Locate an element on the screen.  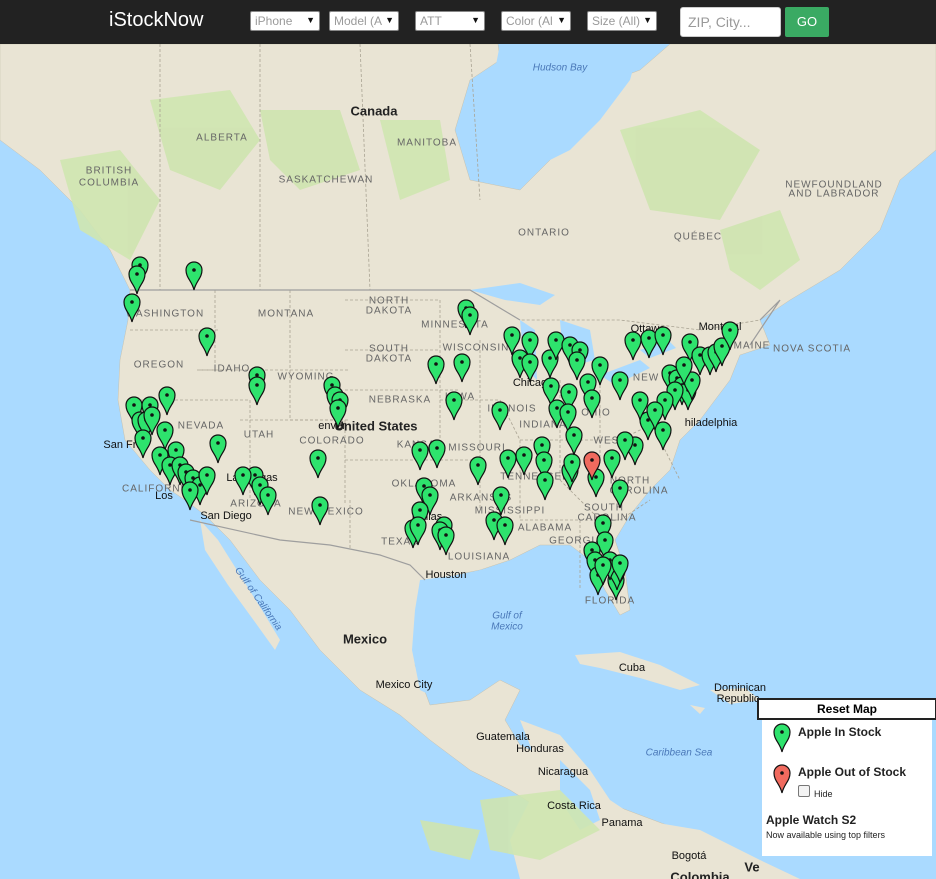
carrier-select: ATT ▼ is located at coordinates (450, 21).